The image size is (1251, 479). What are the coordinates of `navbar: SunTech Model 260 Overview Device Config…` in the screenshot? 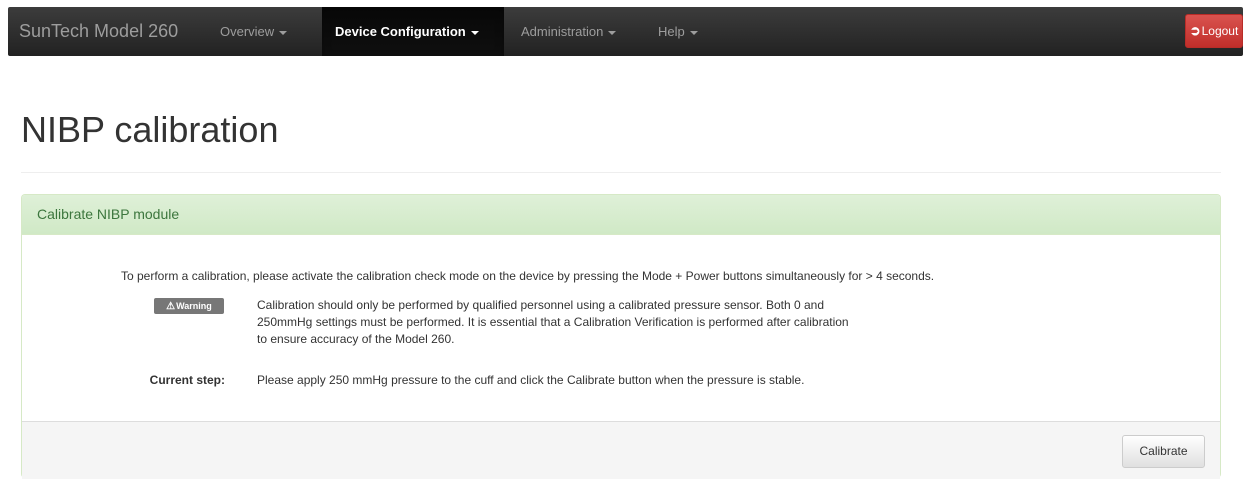 It's located at (625, 31).